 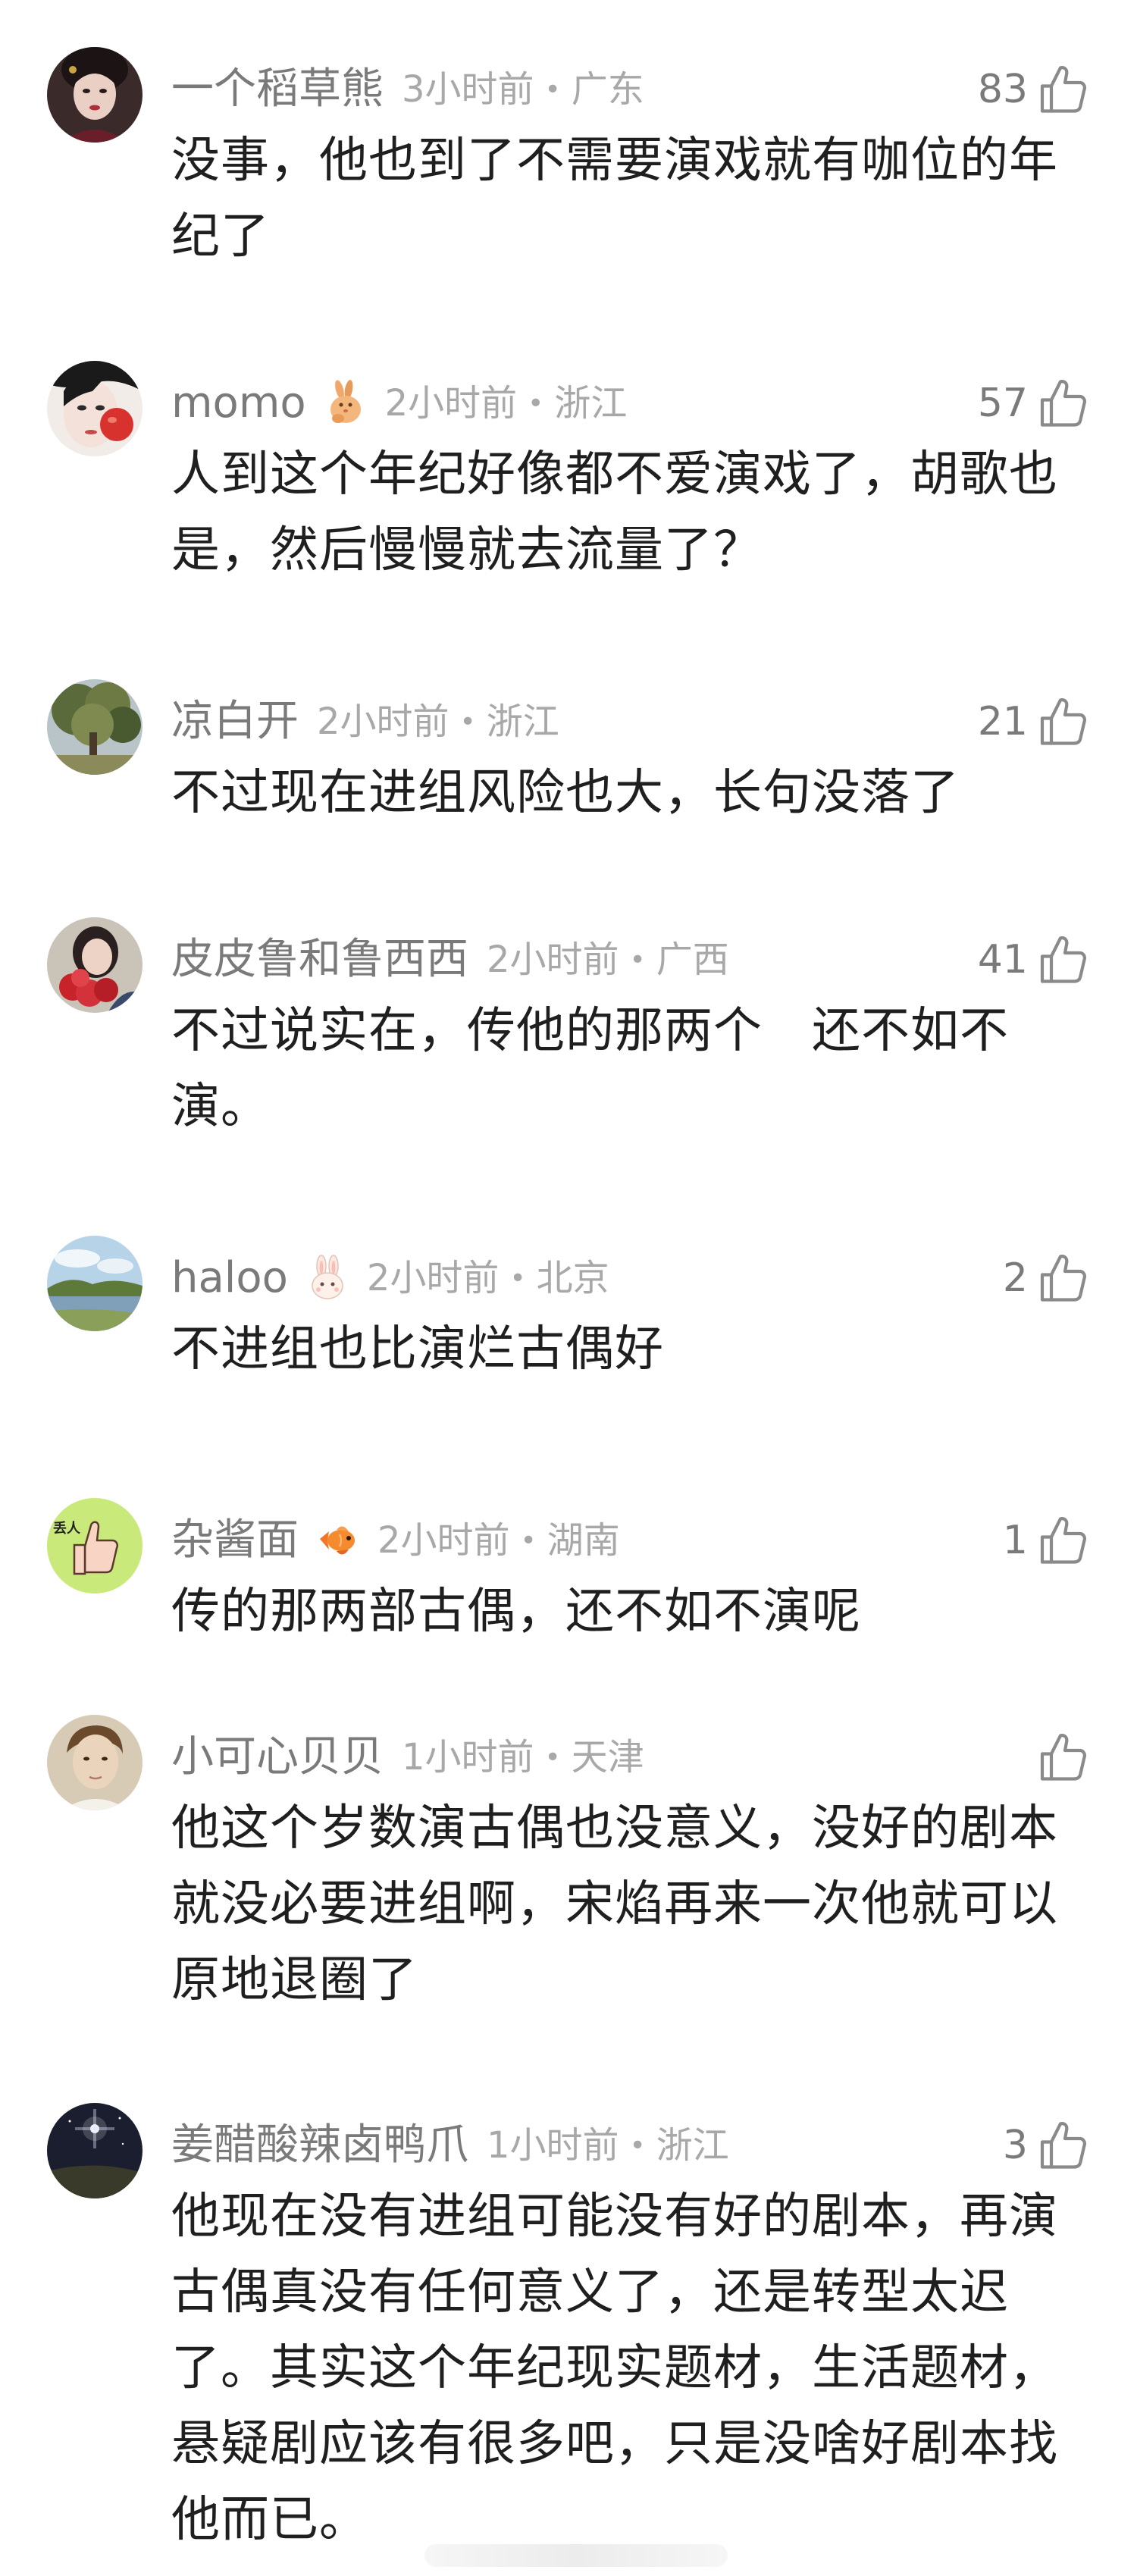 What do you see at coordinates (277, 1757) in the screenshot?
I see `username: 小可心贝贝` at bounding box center [277, 1757].